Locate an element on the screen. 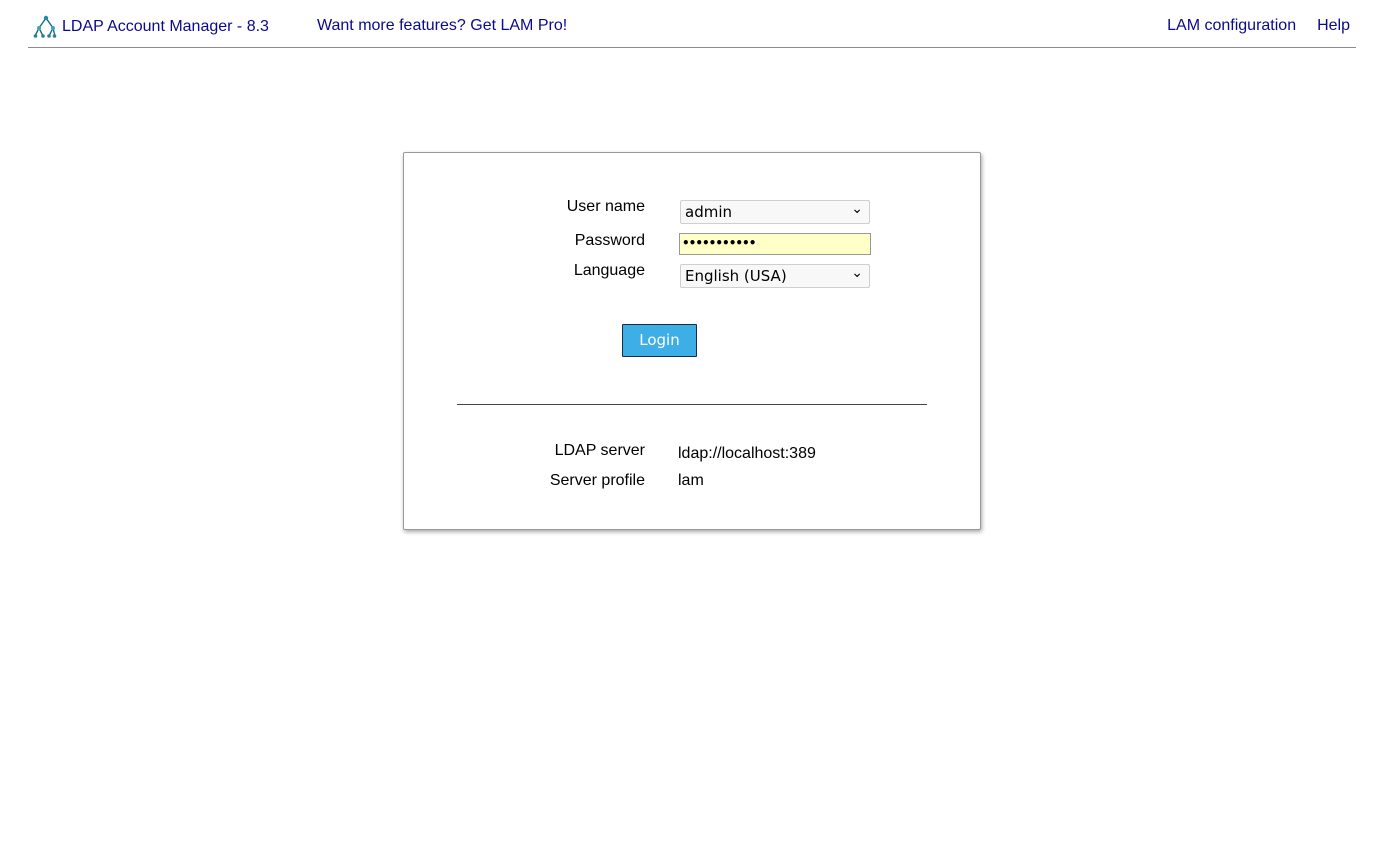 The height and width of the screenshot is (842, 1380). password-input: ••••••••••• is located at coordinates (775, 244).